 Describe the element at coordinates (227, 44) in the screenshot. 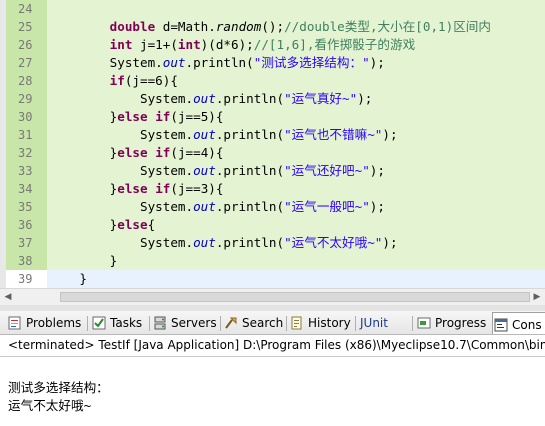

I see `code-token: )(d*6);` at that location.